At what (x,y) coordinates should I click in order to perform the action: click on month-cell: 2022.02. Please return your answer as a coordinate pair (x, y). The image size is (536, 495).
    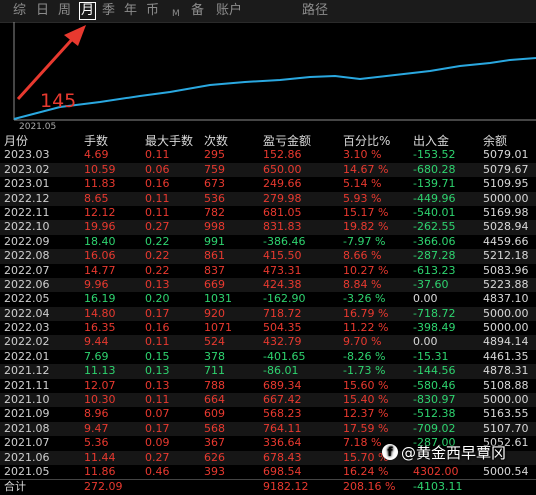
    Looking at the image, I should click on (27, 342).